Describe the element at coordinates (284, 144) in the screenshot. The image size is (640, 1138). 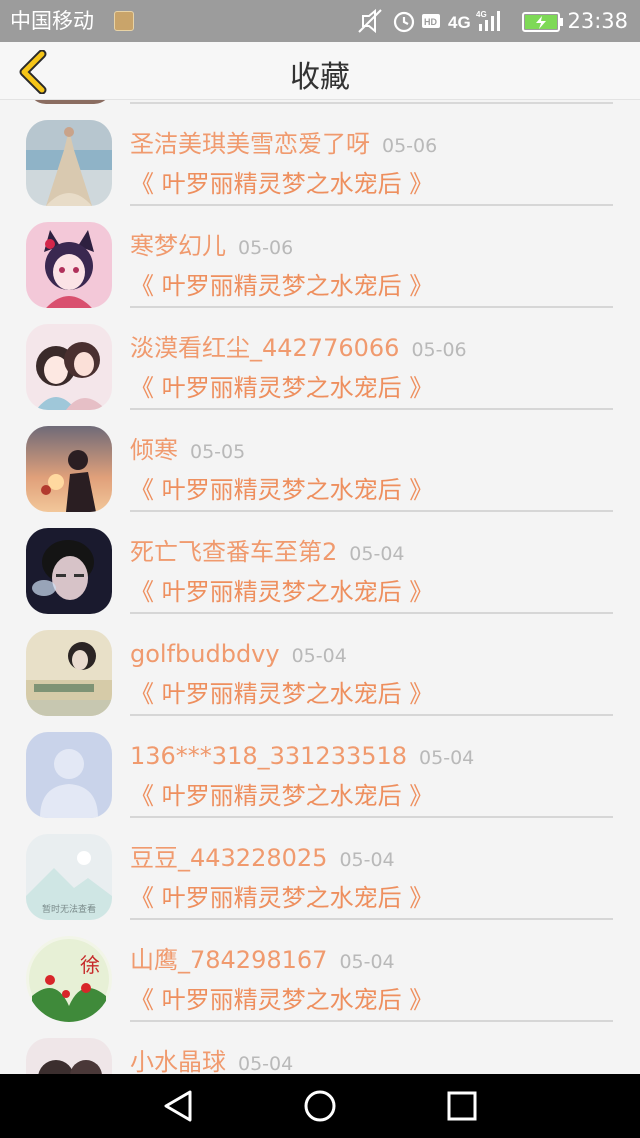
I see `user-name: 圣洁美琪美雪恋爱了呀 05-06` at that location.